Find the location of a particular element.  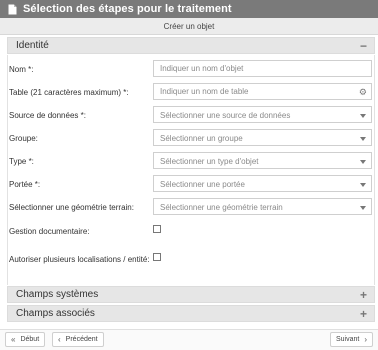

gear-icon: ⚙ is located at coordinates (363, 92).